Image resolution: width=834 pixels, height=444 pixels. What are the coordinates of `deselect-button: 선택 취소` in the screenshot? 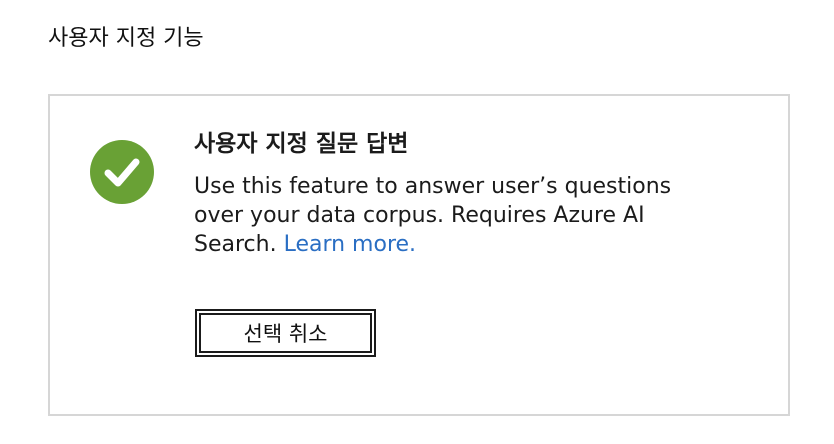 It's located at (285, 333).